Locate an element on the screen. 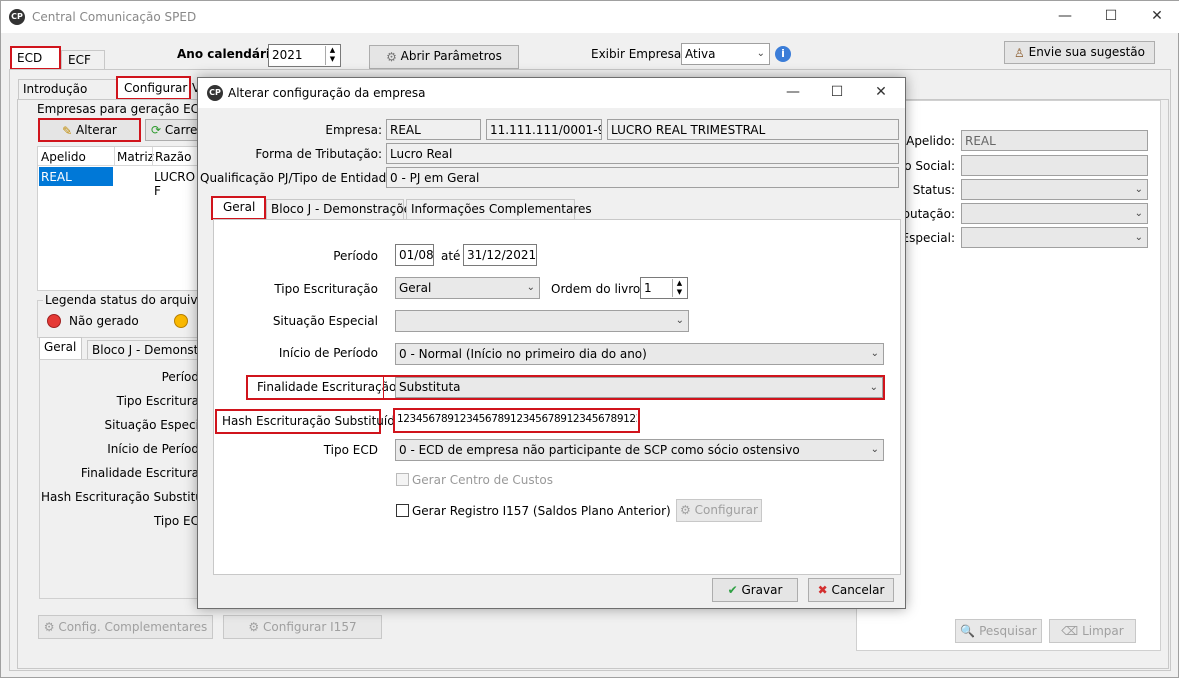 The width and height of the screenshot is (1179, 678). dialog-close-icon: ✕ is located at coordinates (881, 92).